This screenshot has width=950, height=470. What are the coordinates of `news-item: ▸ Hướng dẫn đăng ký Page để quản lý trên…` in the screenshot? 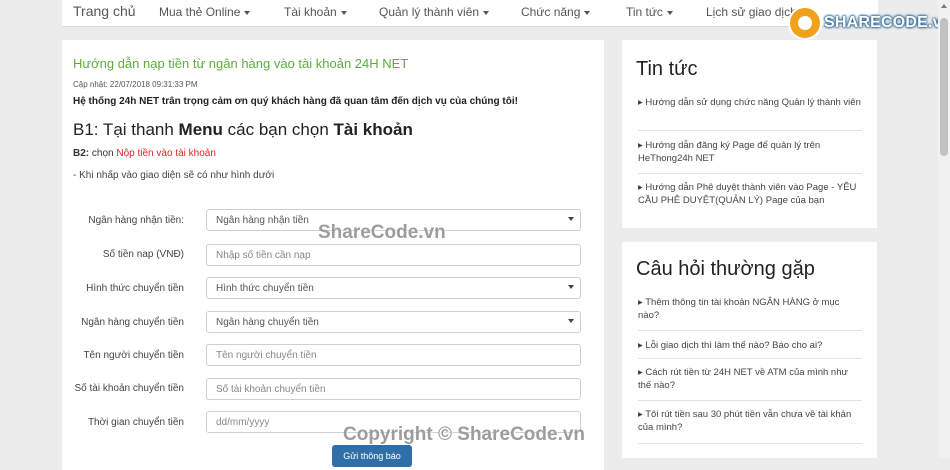 It's located at (750, 152).